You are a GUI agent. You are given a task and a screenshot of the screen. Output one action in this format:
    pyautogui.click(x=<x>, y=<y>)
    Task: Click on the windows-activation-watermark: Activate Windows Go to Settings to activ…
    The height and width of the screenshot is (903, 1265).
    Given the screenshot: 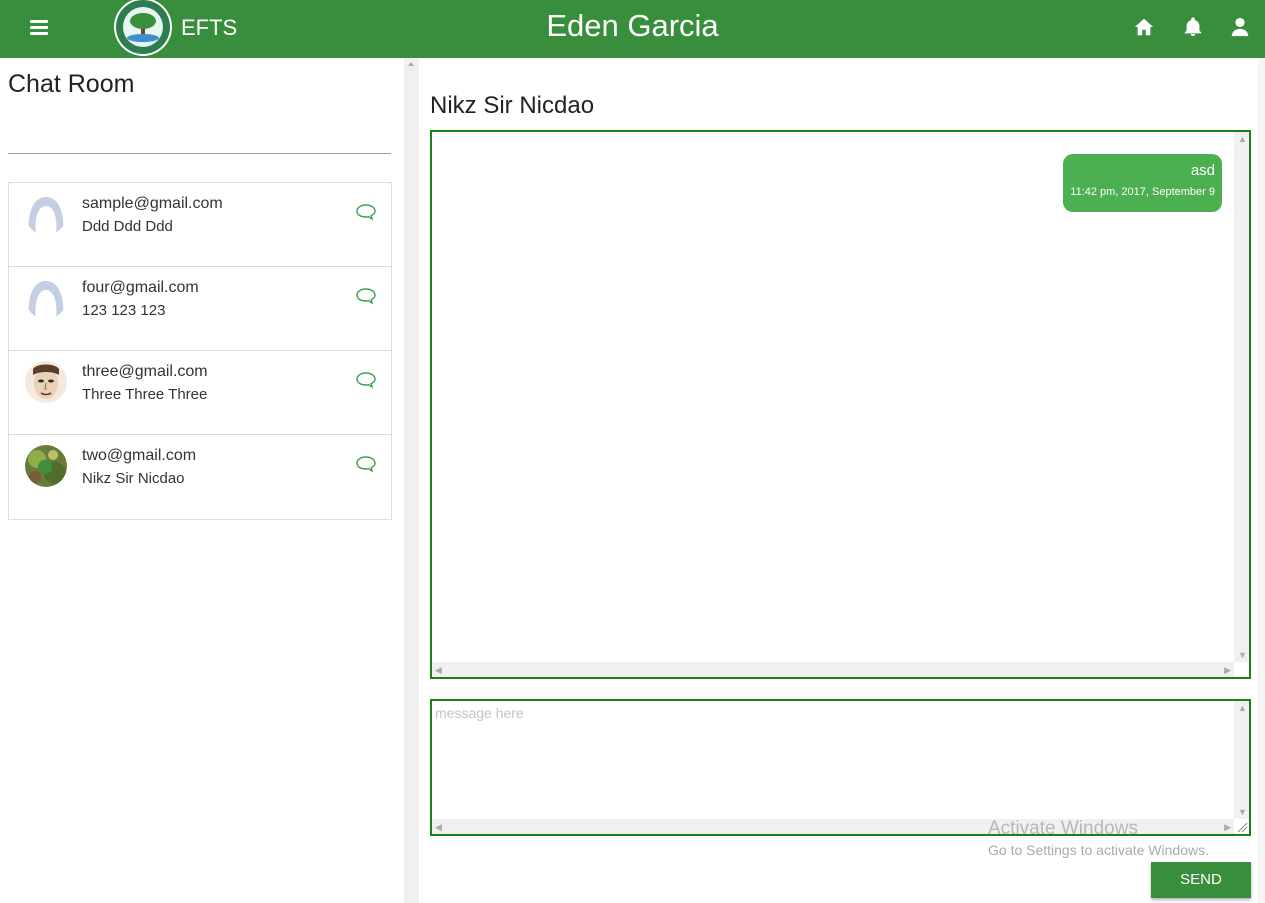 What is the action you would take?
    pyautogui.click(x=1098, y=838)
    